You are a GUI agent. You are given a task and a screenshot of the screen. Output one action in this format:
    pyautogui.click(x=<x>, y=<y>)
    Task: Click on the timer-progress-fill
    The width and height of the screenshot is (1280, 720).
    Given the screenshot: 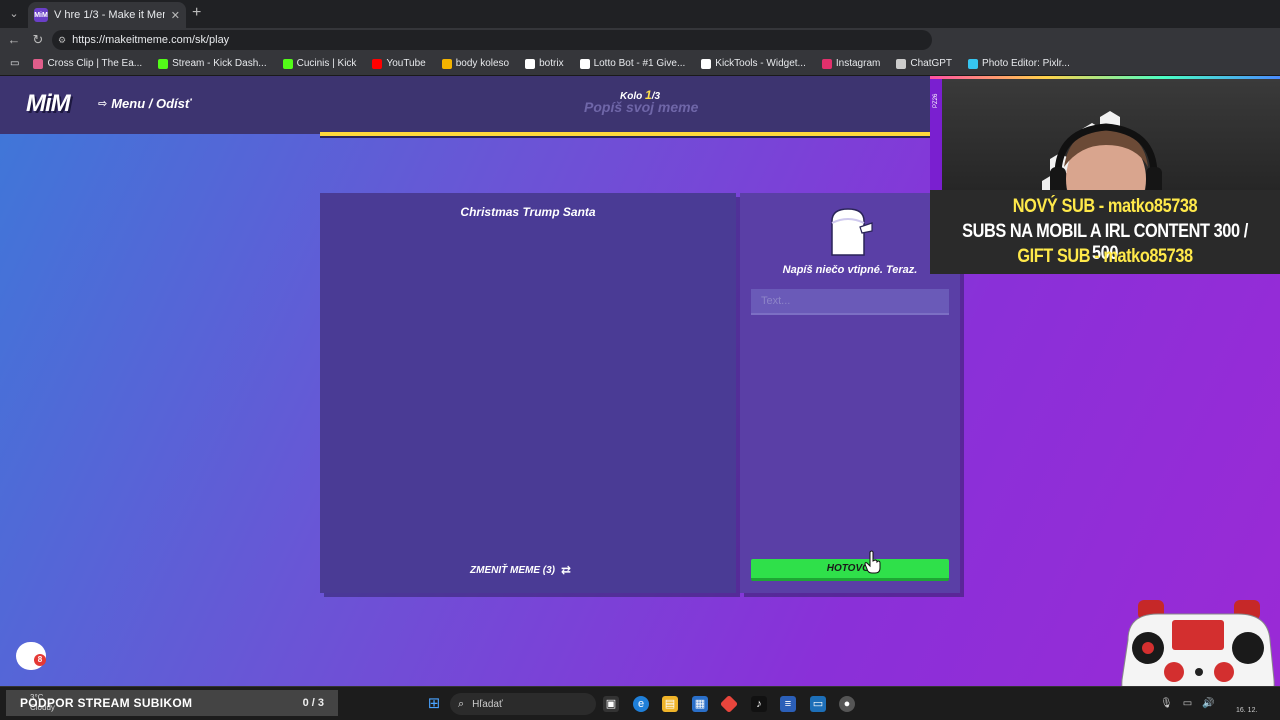 What is the action you would take?
    pyautogui.click(x=625, y=134)
    